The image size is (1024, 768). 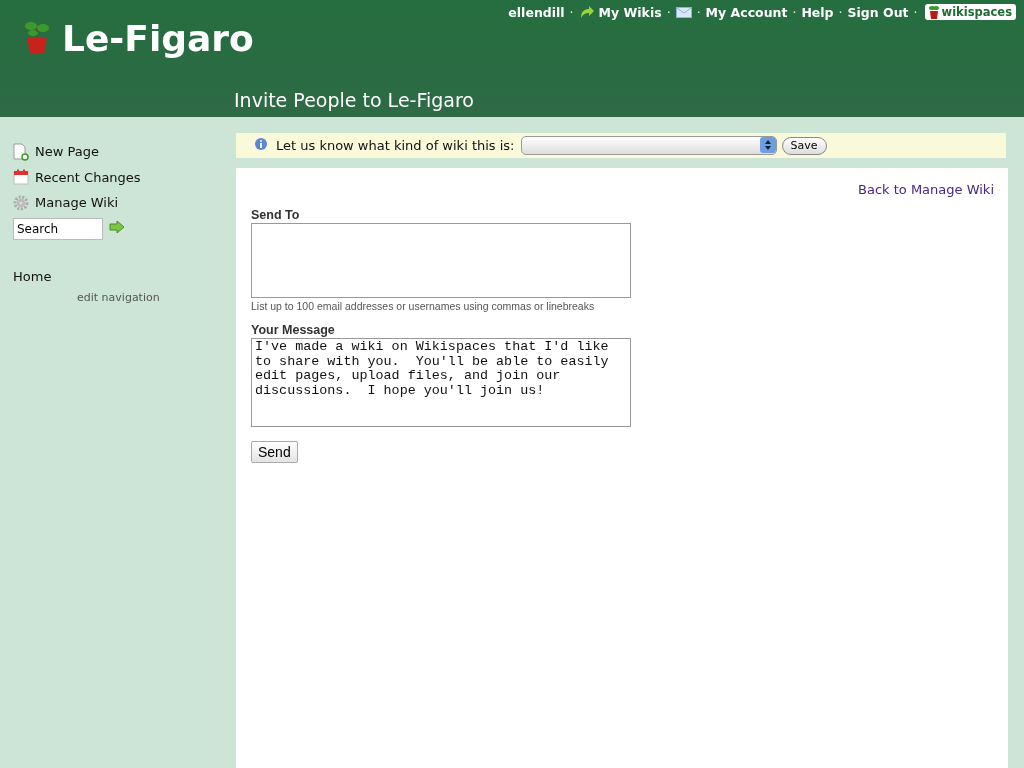 I want to click on nav-item: Home, so click(x=32, y=276).